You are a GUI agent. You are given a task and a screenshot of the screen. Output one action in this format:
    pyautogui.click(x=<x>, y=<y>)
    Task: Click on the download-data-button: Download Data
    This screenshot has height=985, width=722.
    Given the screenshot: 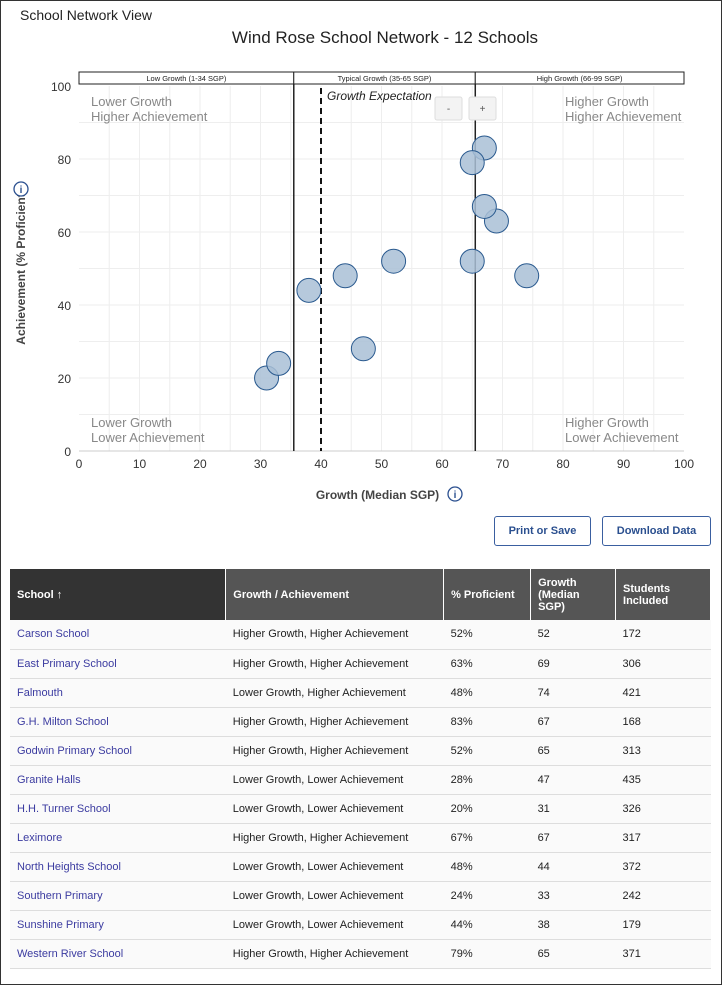 What is the action you would take?
    pyautogui.click(x=656, y=531)
    